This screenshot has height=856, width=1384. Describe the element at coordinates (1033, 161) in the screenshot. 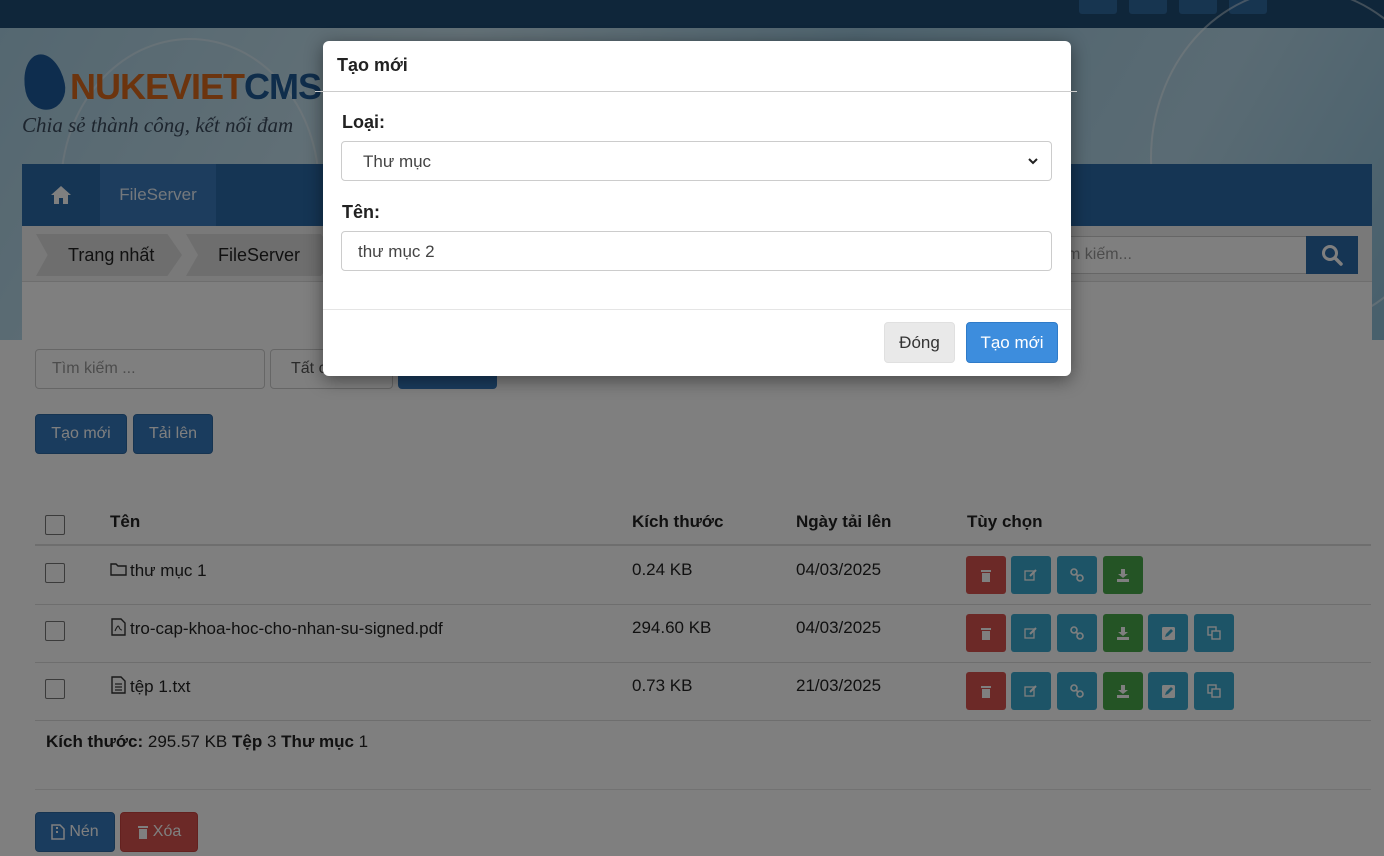

I see `chevron-down-icon` at that location.